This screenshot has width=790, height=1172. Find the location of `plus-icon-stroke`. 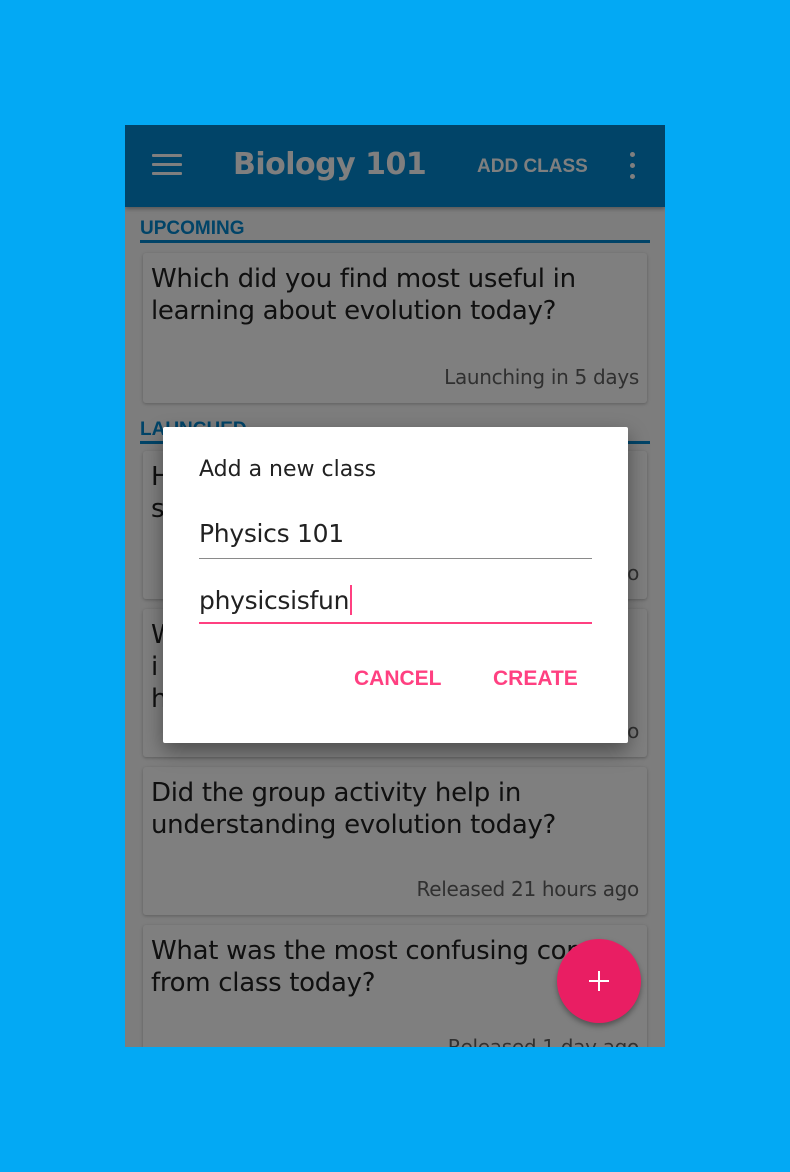

plus-icon-stroke is located at coordinates (599, 981).